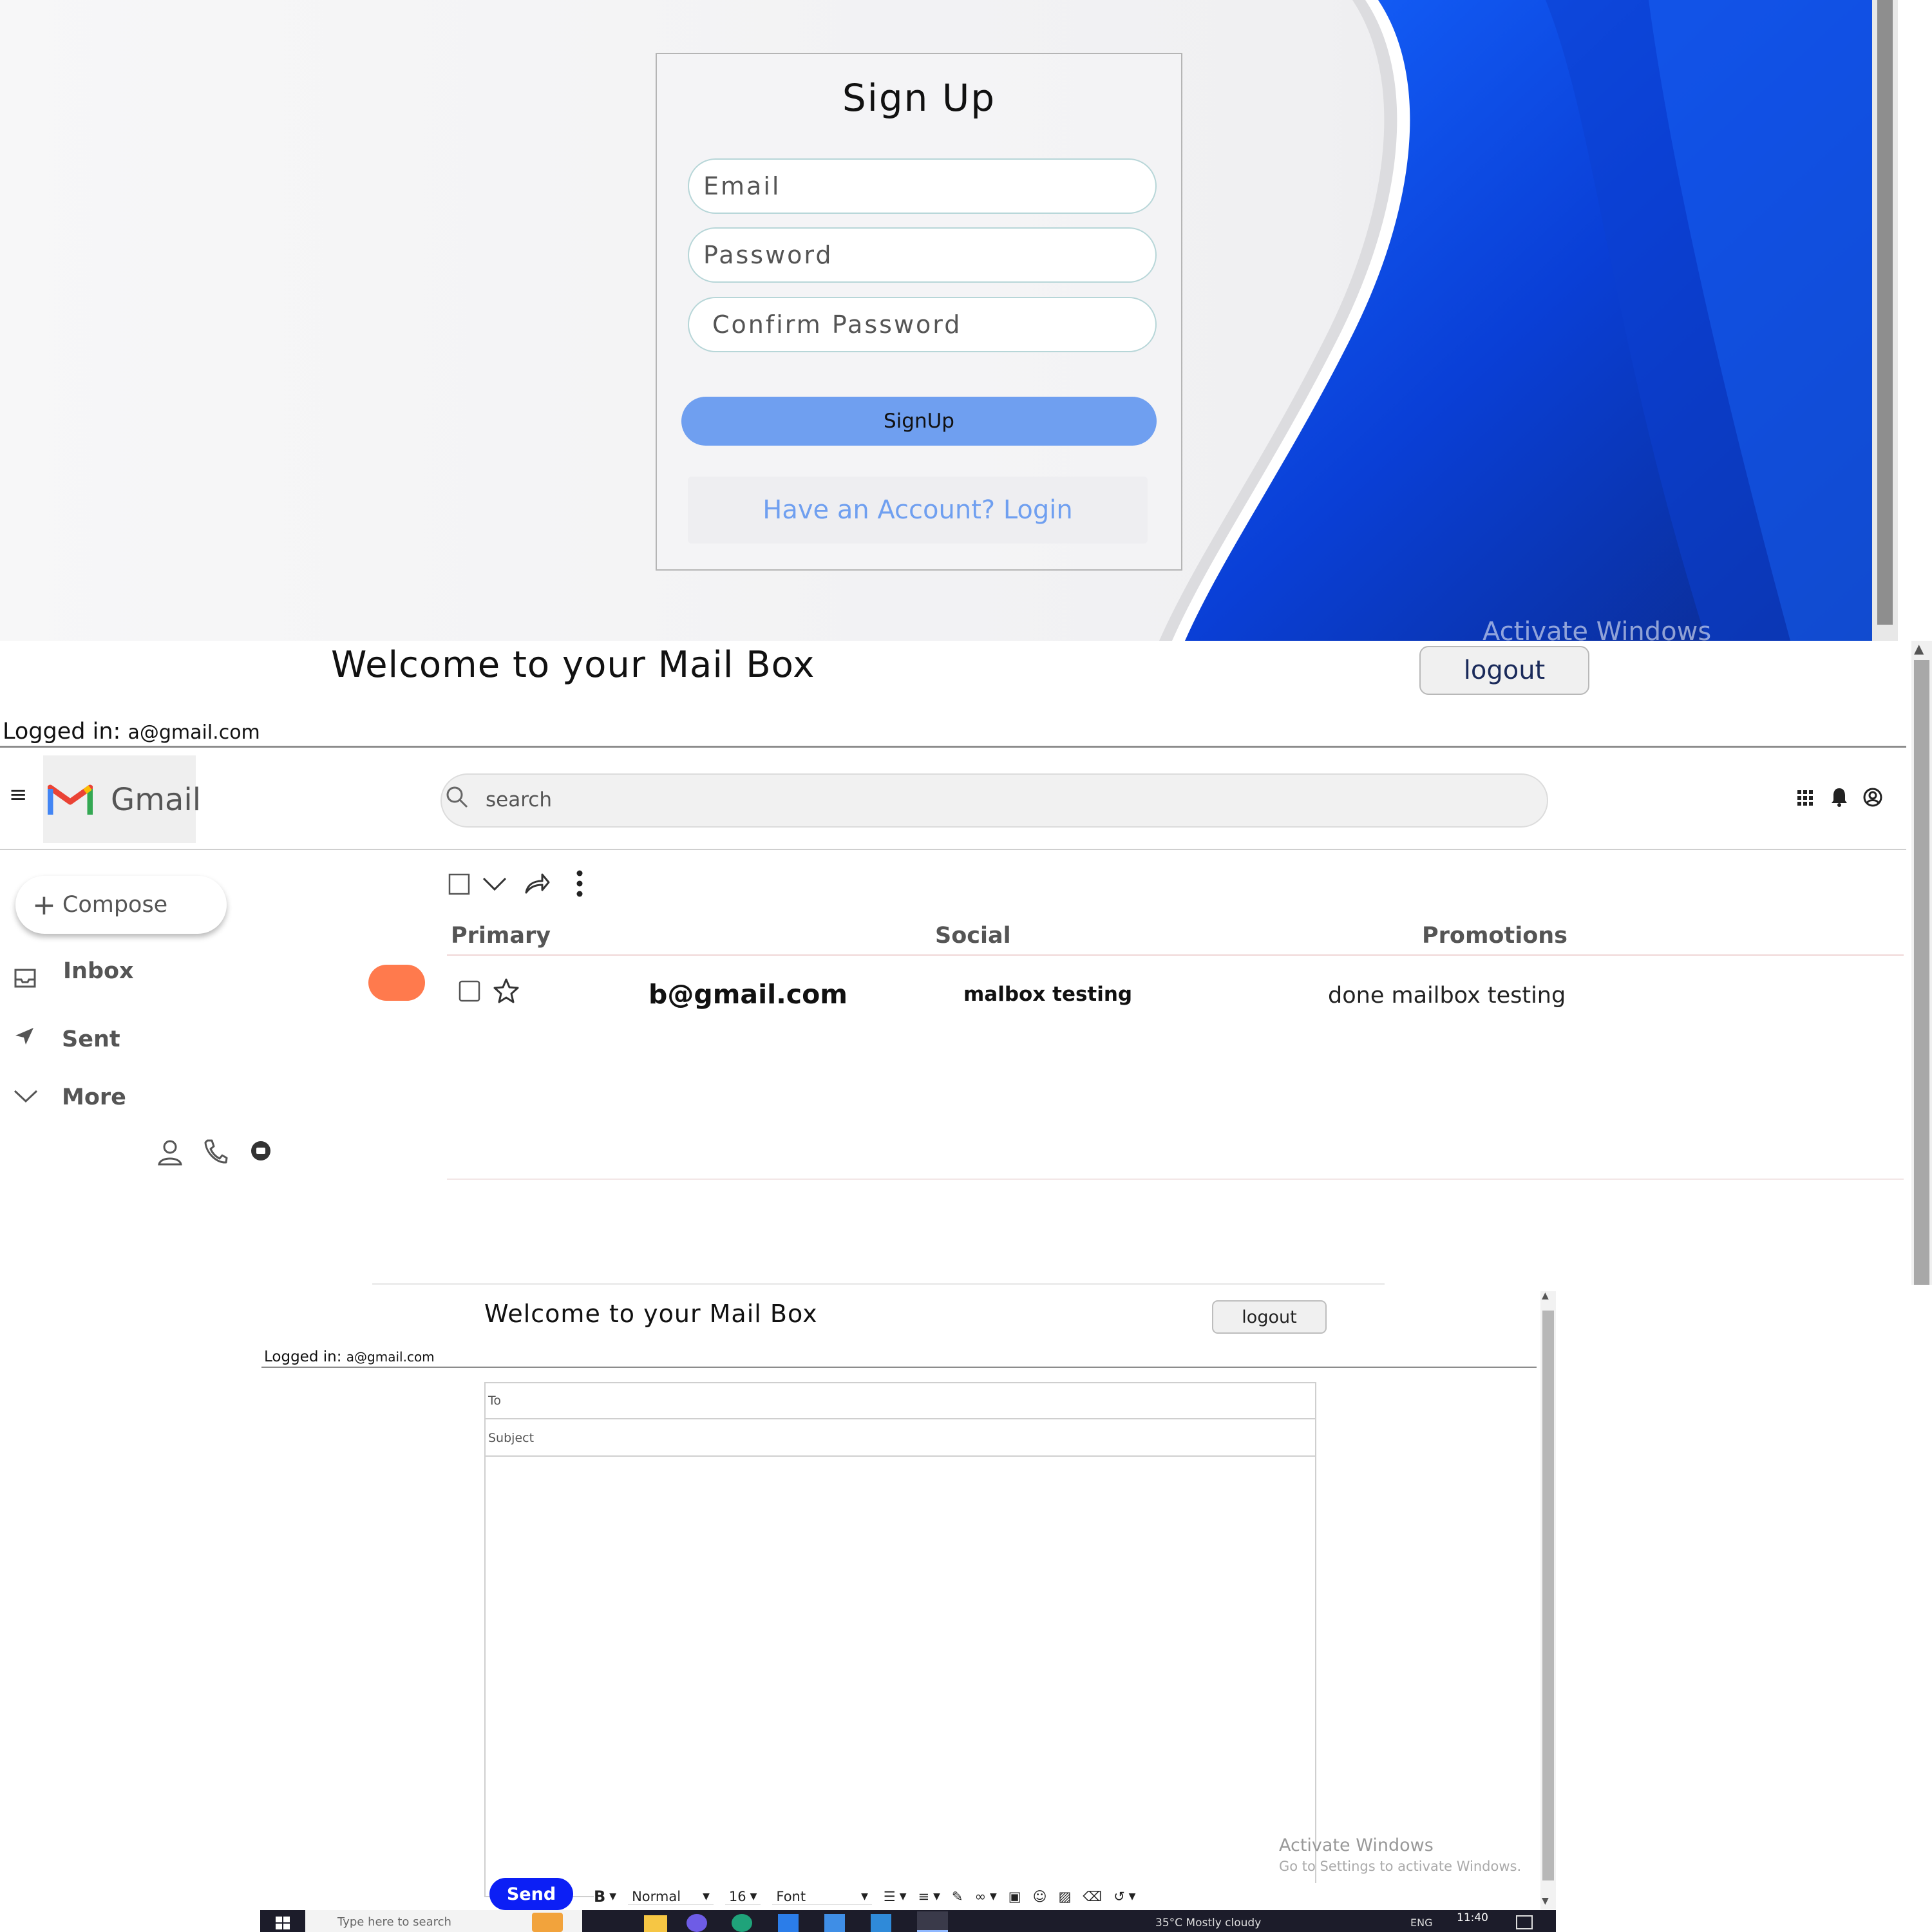 This screenshot has height=1932, width=1932. What do you see at coordinates (1473, 1917) in the screenshot?
I see `taskbar-clock: 11:40` at bounding box center [1473, 1917].